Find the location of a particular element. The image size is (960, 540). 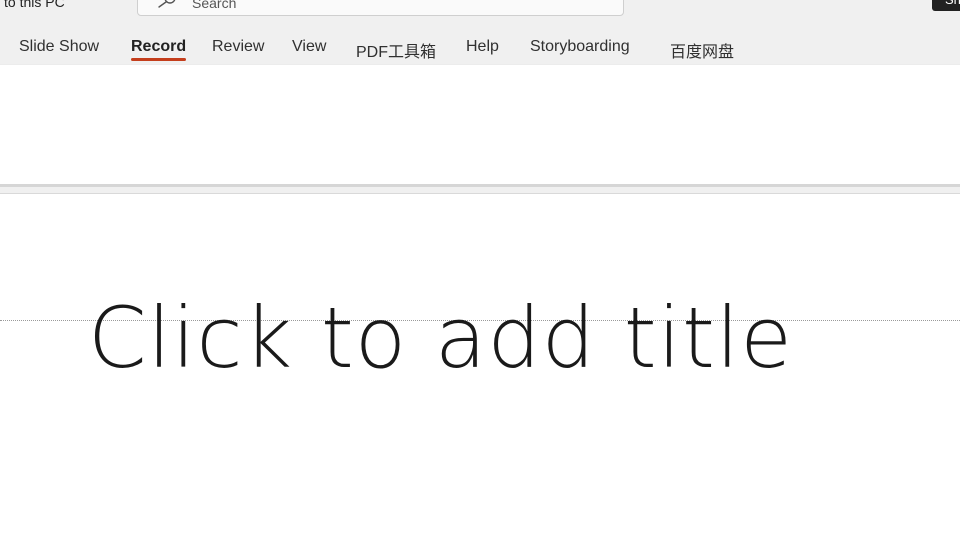

search-icon is located at coordinates (167, 4).